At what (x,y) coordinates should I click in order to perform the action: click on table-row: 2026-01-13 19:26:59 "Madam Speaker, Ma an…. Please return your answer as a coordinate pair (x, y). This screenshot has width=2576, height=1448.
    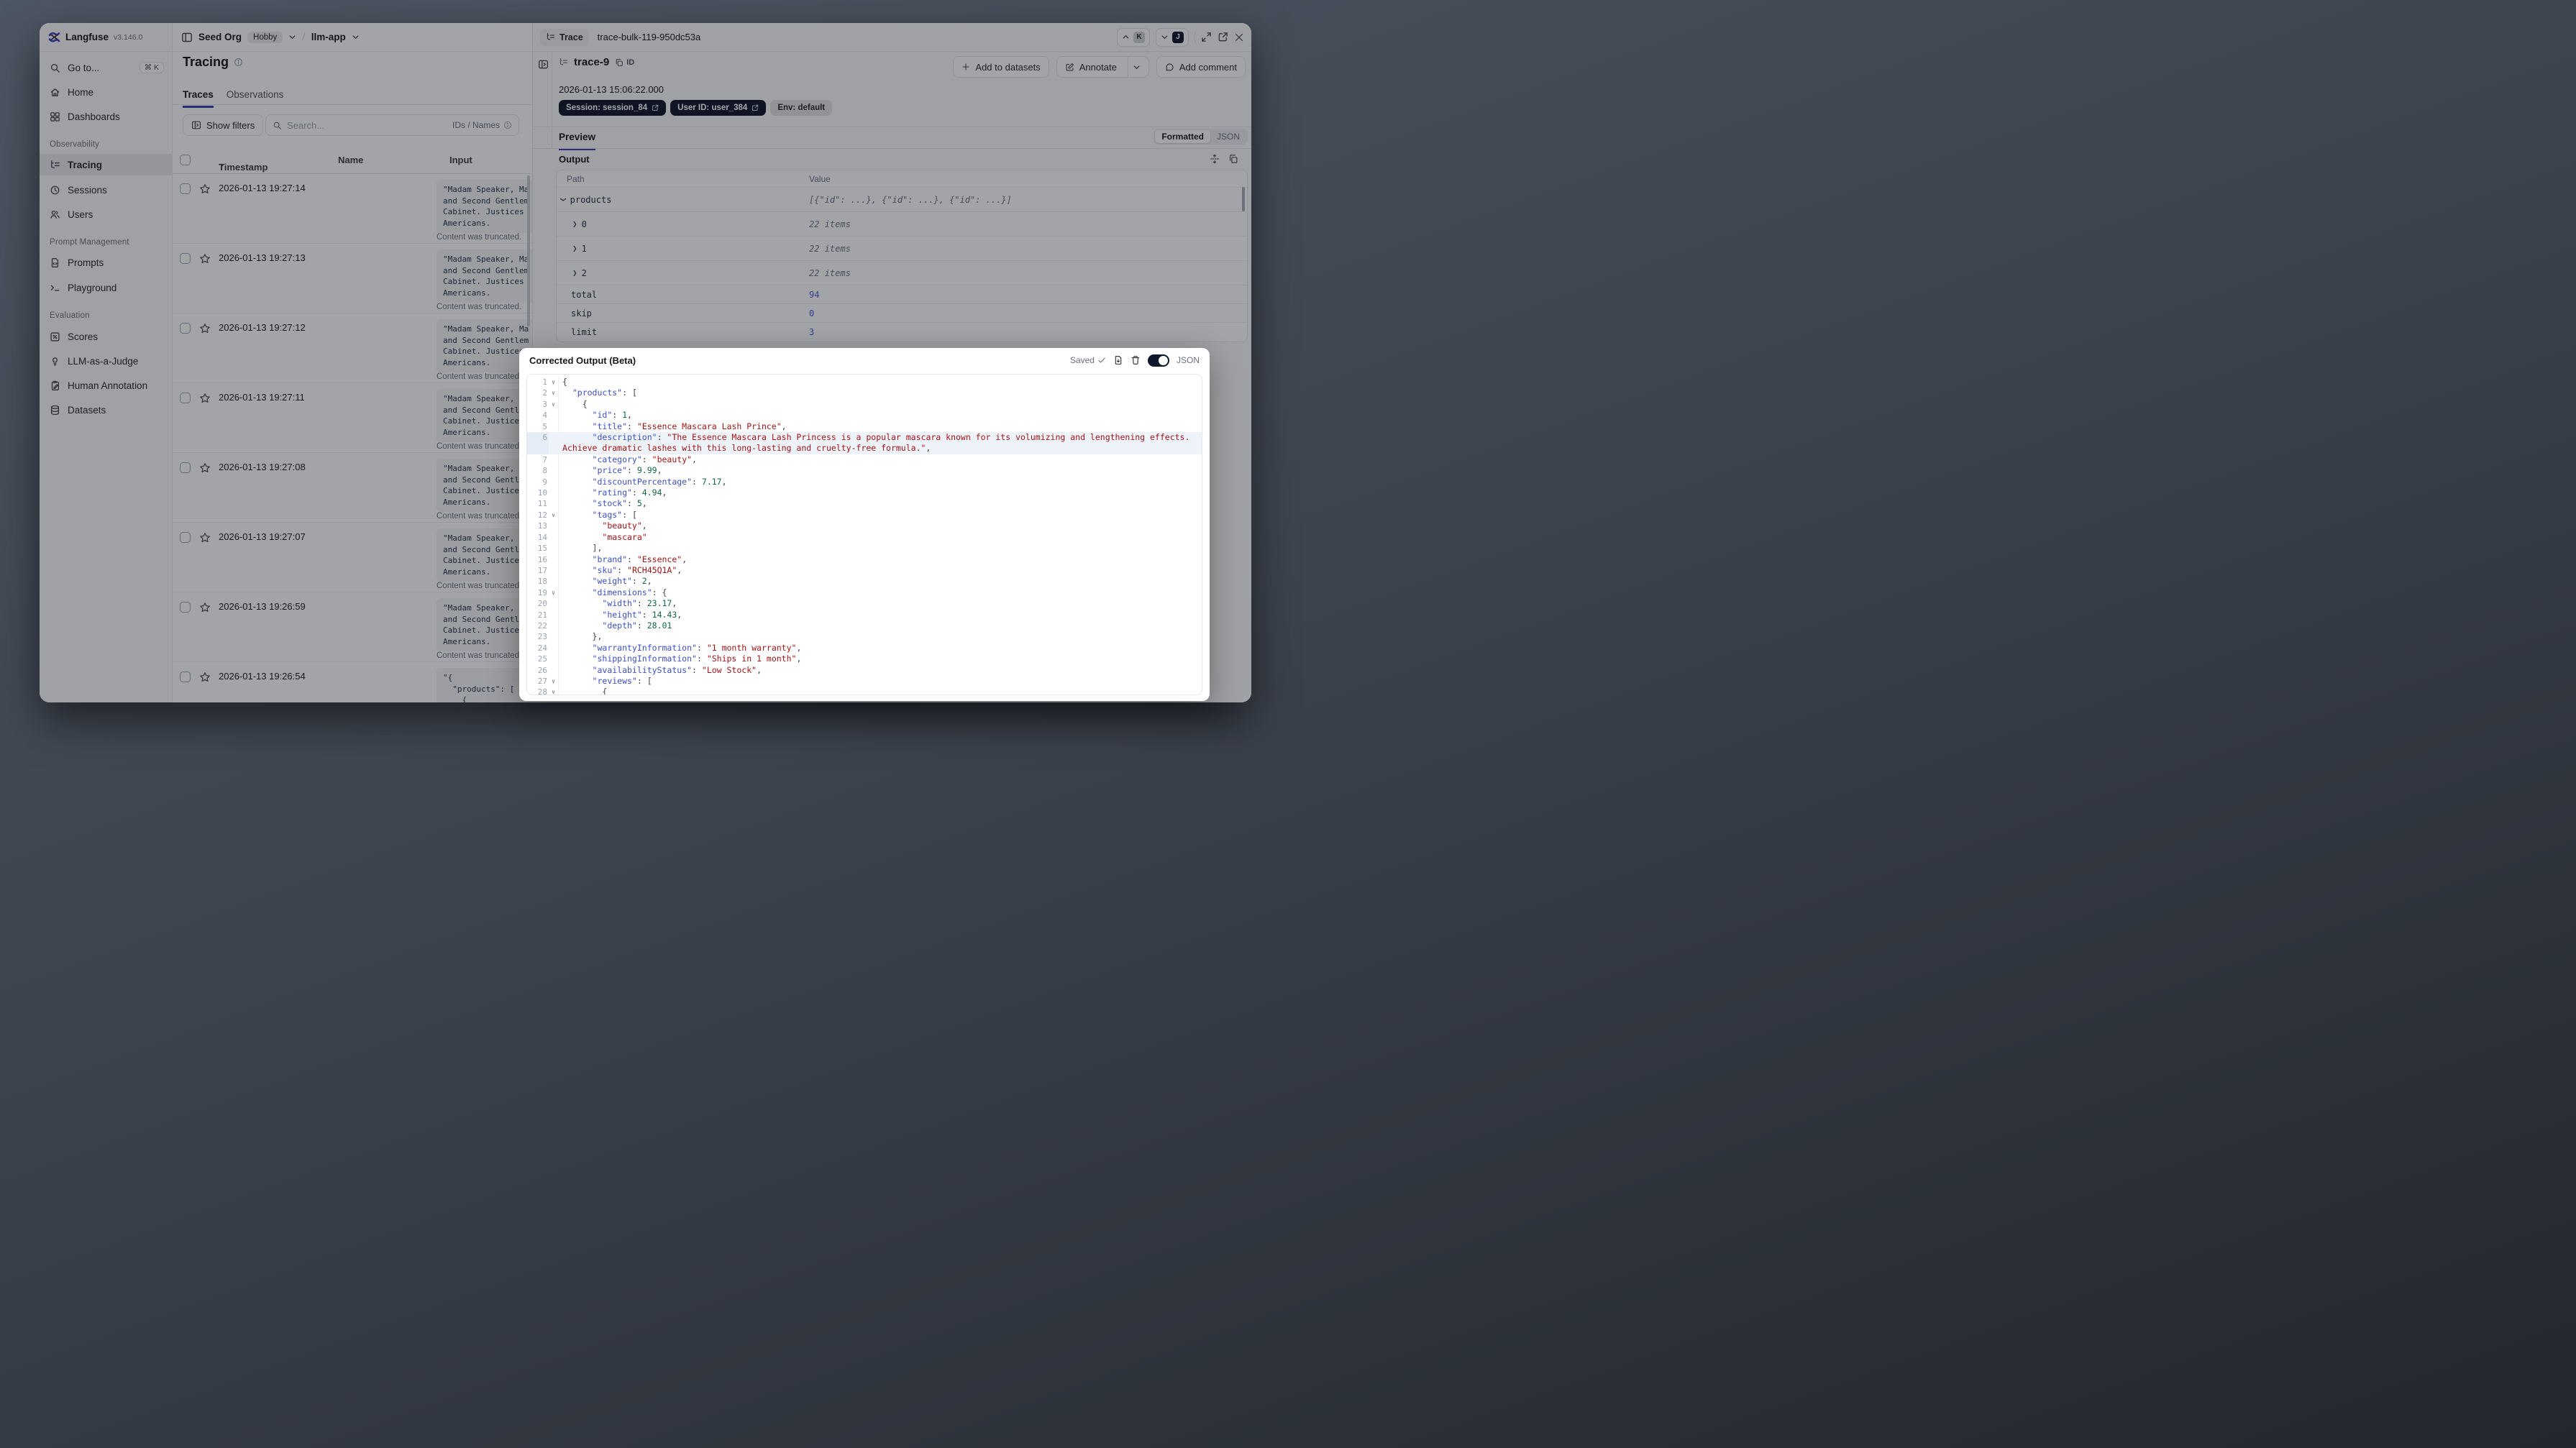
    Looking at the image, I should click on (352, 627).